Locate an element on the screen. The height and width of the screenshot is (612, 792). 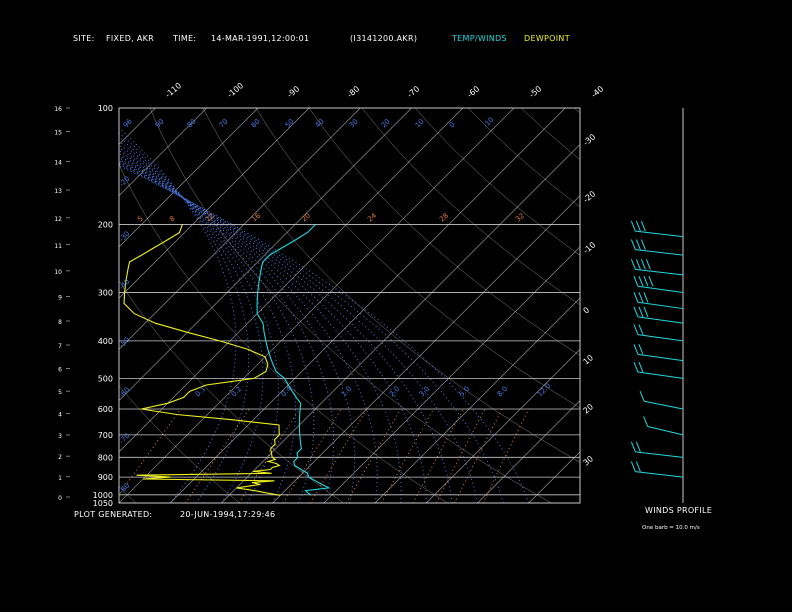
winds-title: WINDS PROFILE is located at coordinates (678, 510).